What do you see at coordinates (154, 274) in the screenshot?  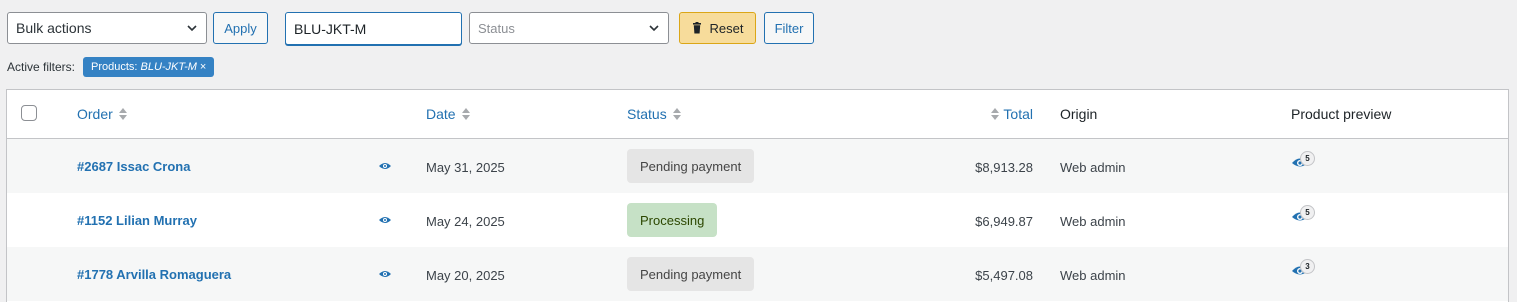 I see `order-link: #1778 Arvilla Romaguera` at bounding box center [154, 274].